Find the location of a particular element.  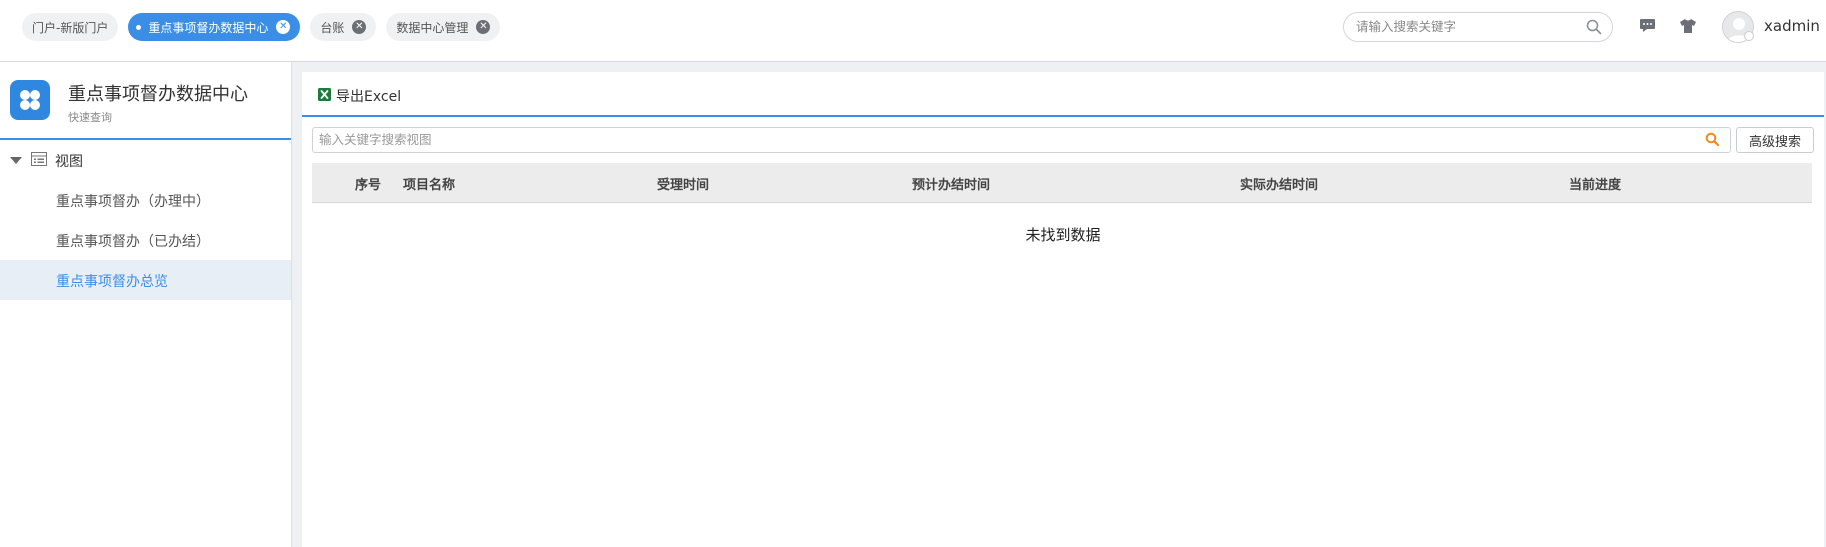

column-header-project-name: 项目名称 is located at coordinates (429, 183).